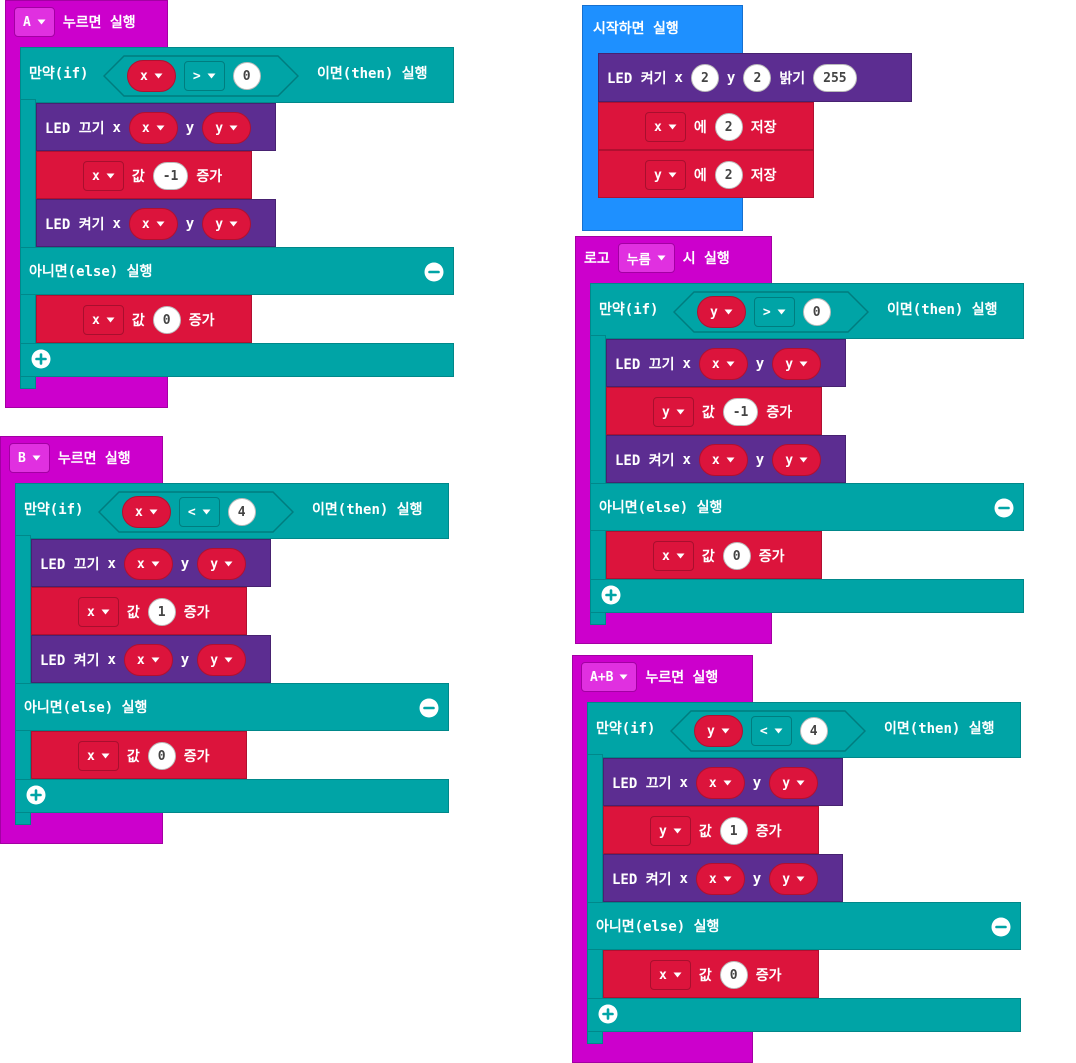 The image size is (1076, 1063). I want to click on block-row: LED 켜기 x x y y, so click(718, 460).